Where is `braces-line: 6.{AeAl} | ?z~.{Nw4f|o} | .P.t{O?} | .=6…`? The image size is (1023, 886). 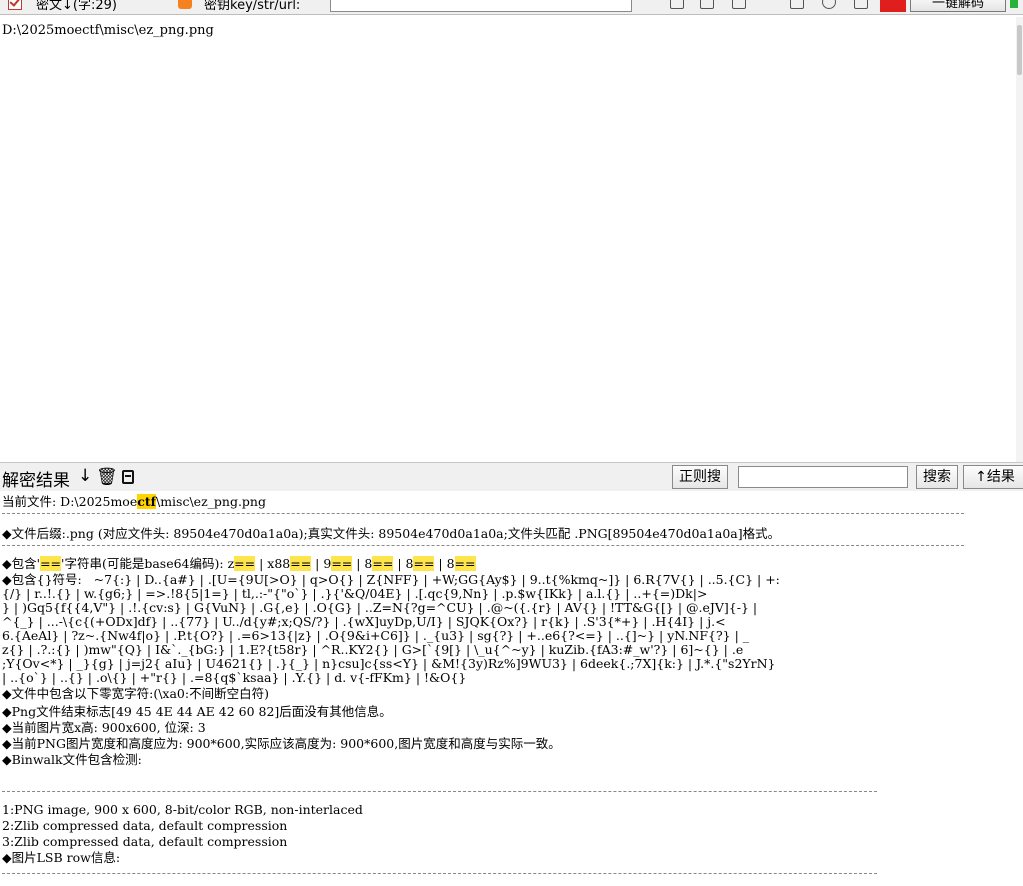 braces-line: 6.{AeAl} | ?z~.{Nw4f|o} | .P.t{O?} | .=6… is located at coordinates (376, 635).